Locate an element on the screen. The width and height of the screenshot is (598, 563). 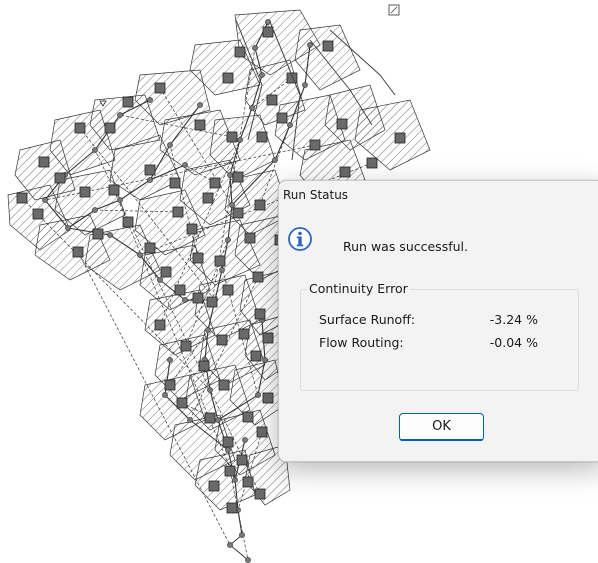
flow-routing-value: -0.04 % is located at coordinates (513, 342).